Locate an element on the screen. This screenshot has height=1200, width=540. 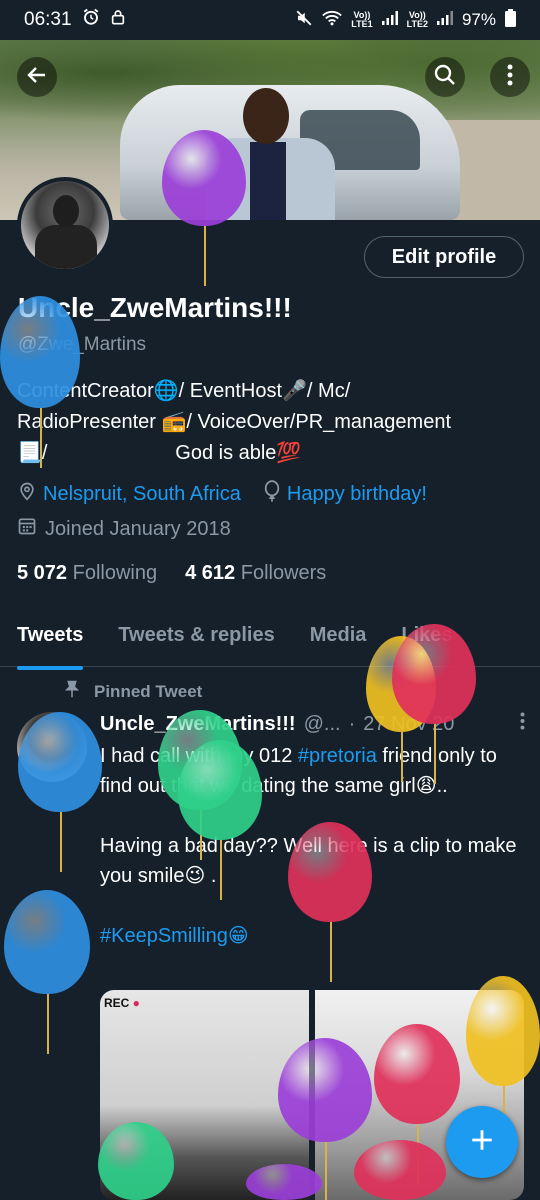
sim2-label: Vo)) LTE2 is located at coordinates (417, 19).